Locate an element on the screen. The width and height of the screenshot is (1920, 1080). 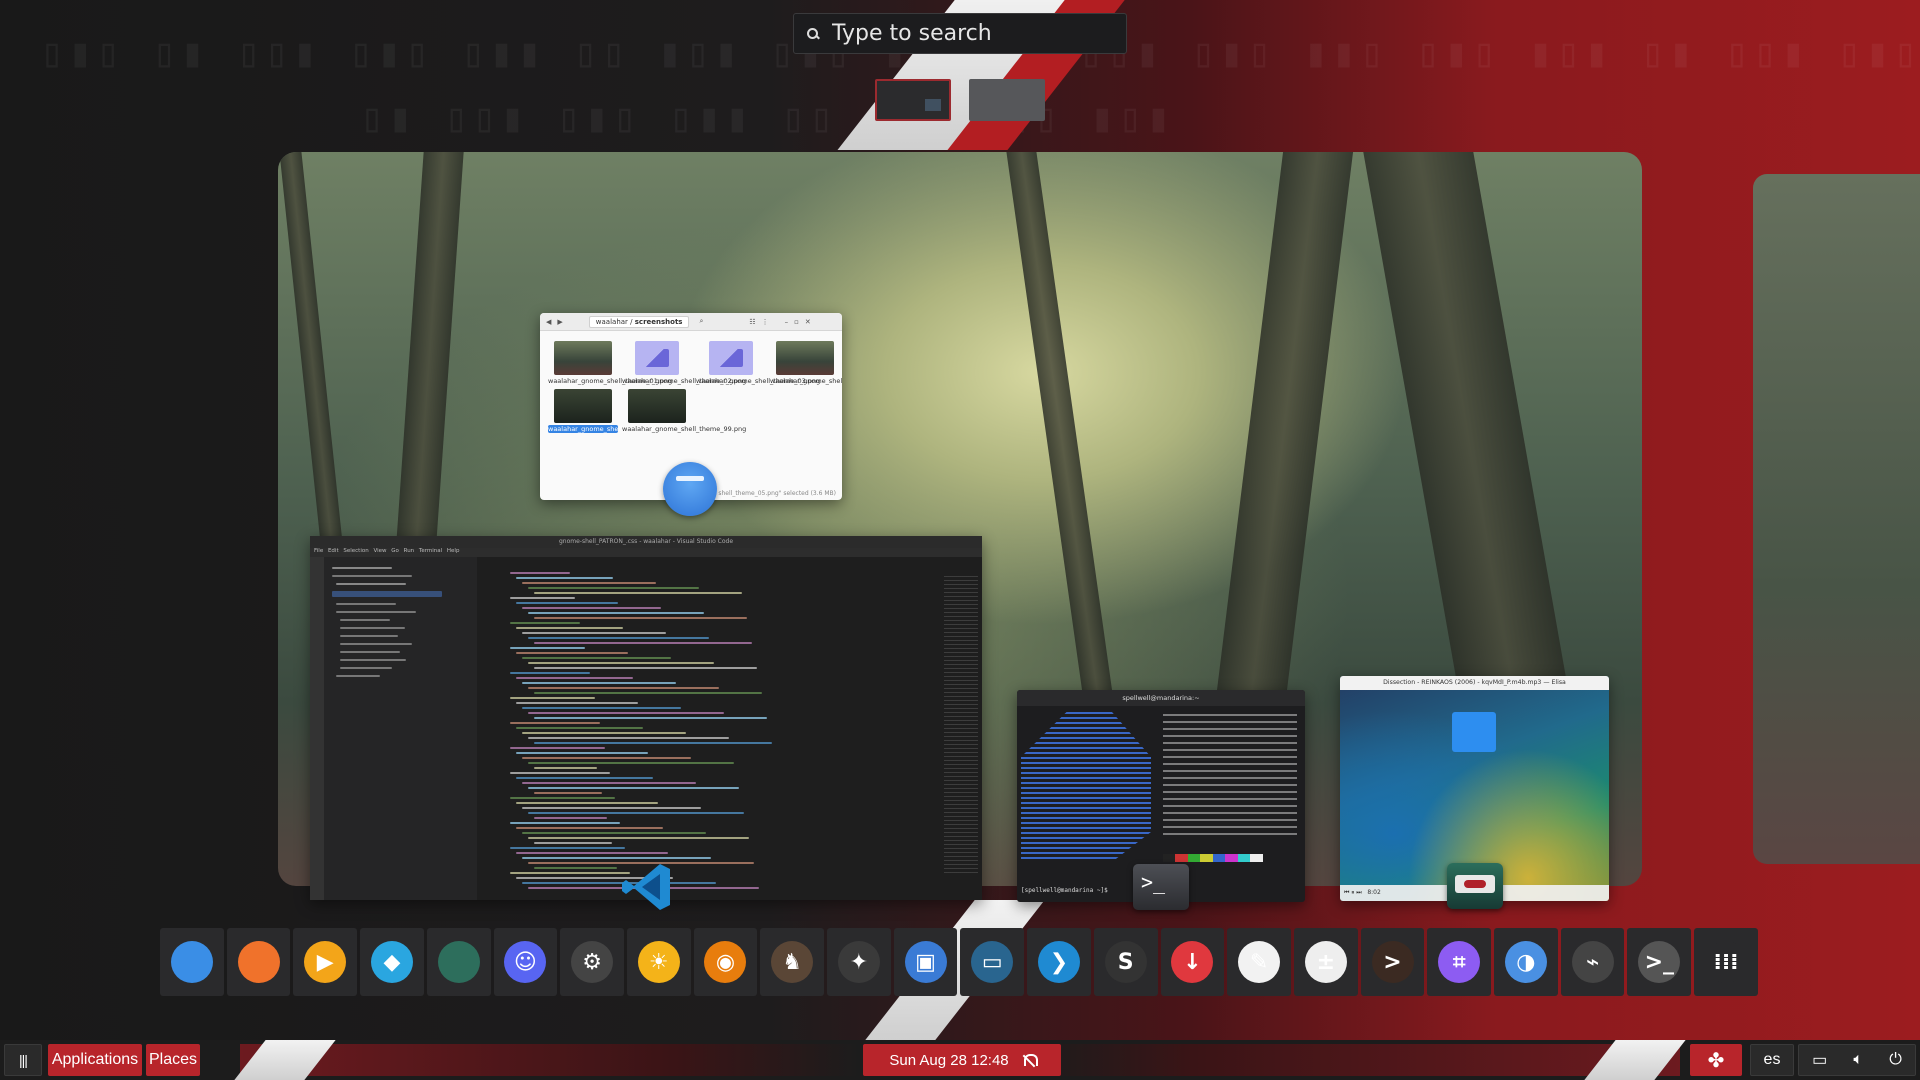
clock-label: Sun Aug 28 12:48 is located at coordinates (949, 1060).